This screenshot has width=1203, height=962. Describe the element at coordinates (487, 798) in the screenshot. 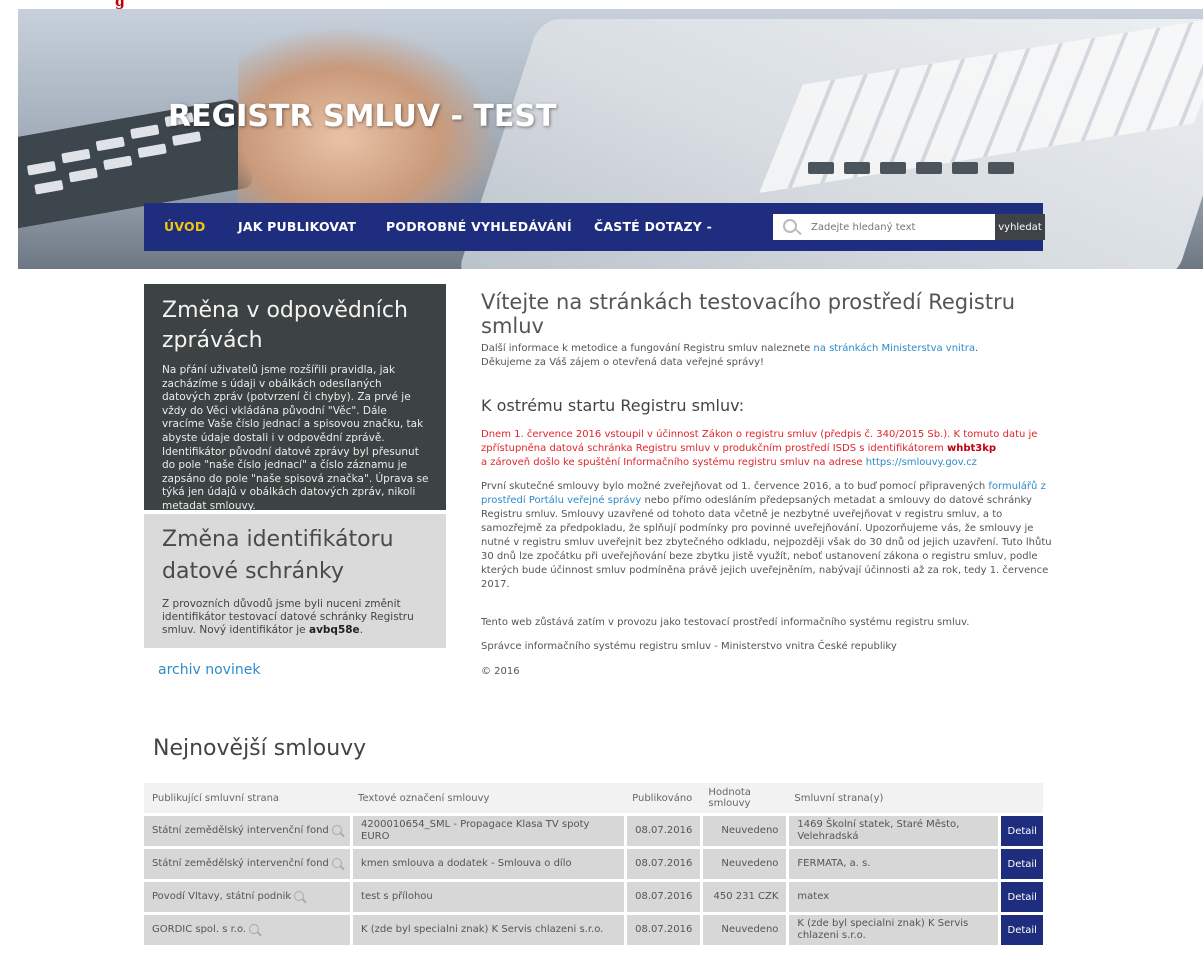

I see `col-subject: Textové označení smlouvy` at that location.